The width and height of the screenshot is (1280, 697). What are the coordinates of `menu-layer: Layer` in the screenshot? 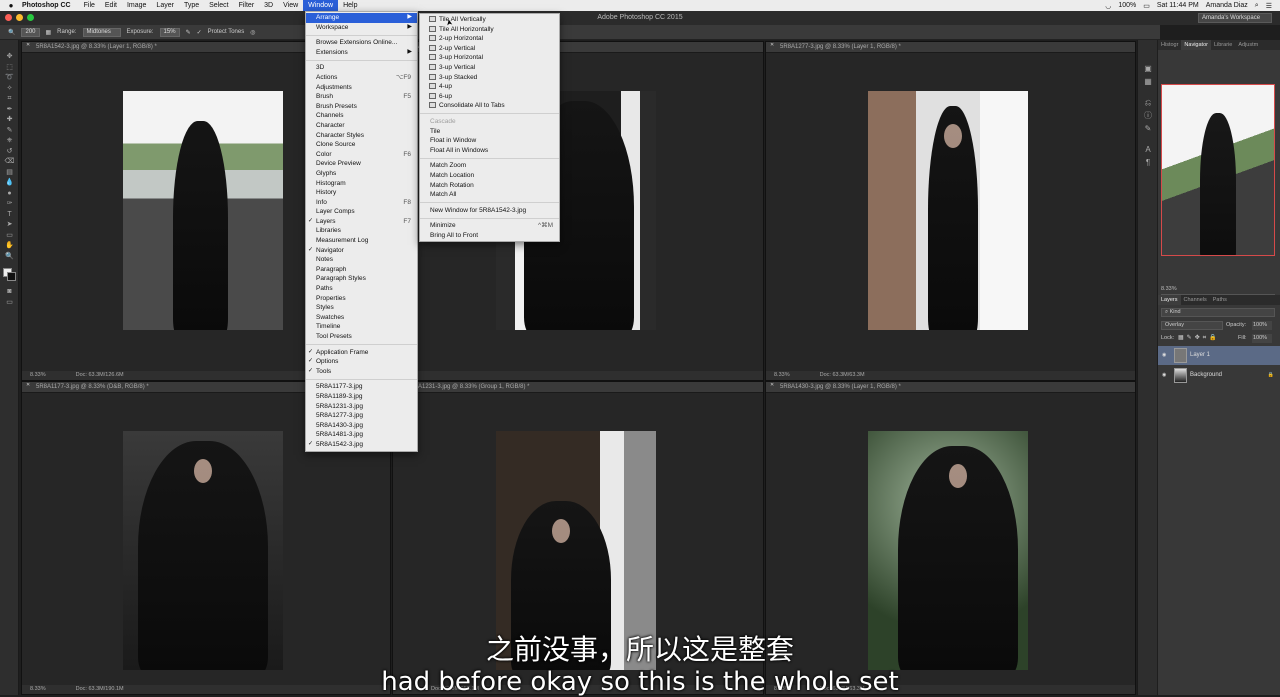 It's located at (165, 5).